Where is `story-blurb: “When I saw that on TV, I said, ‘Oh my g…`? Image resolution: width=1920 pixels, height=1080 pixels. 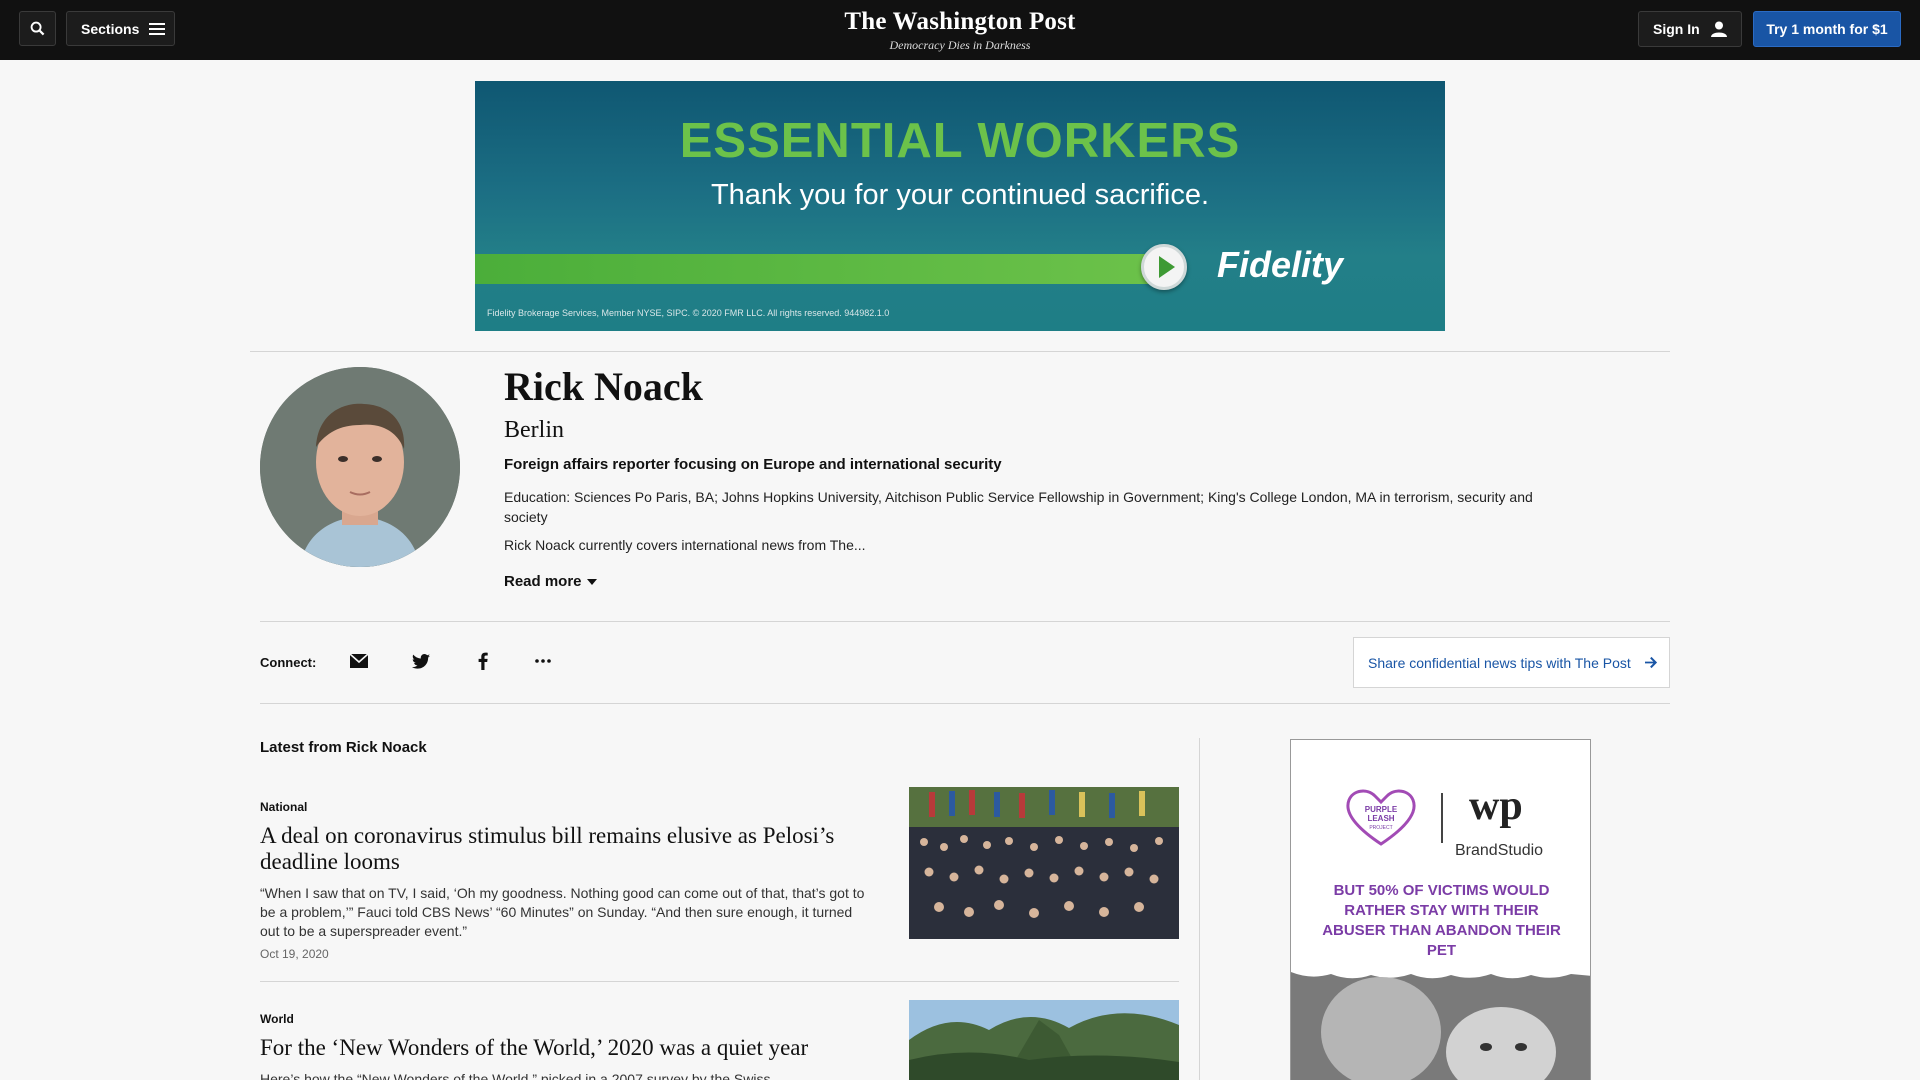
story-blurb: “When I saw that on TV, I said, ‘Oh my g… is located at coordinates (562, 912).